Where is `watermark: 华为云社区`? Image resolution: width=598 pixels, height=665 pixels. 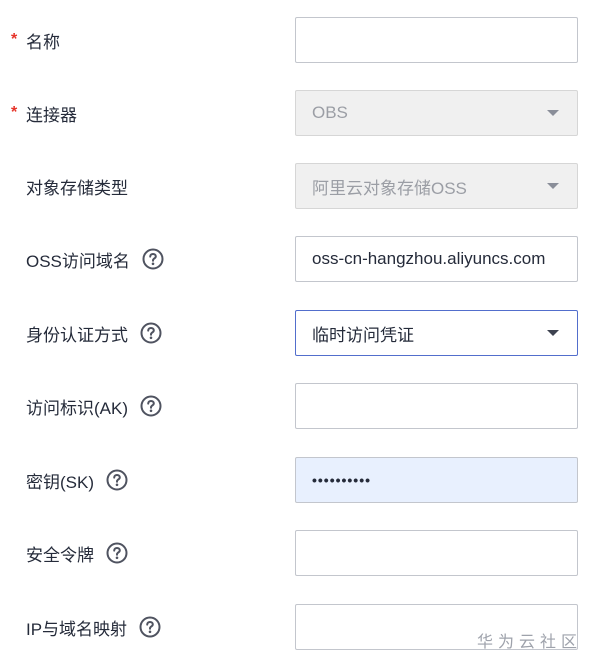
watermark: 华为云社区 is located at coordinates (530, 641).